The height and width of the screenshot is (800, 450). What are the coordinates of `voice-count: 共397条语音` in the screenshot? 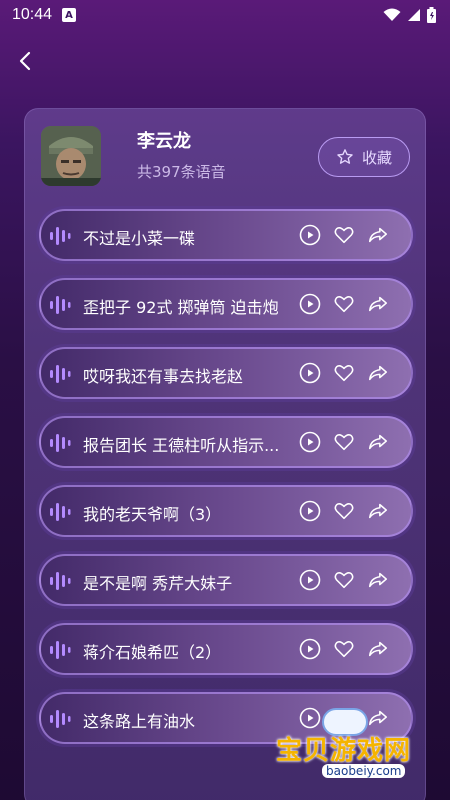 It's located at (181, 172).